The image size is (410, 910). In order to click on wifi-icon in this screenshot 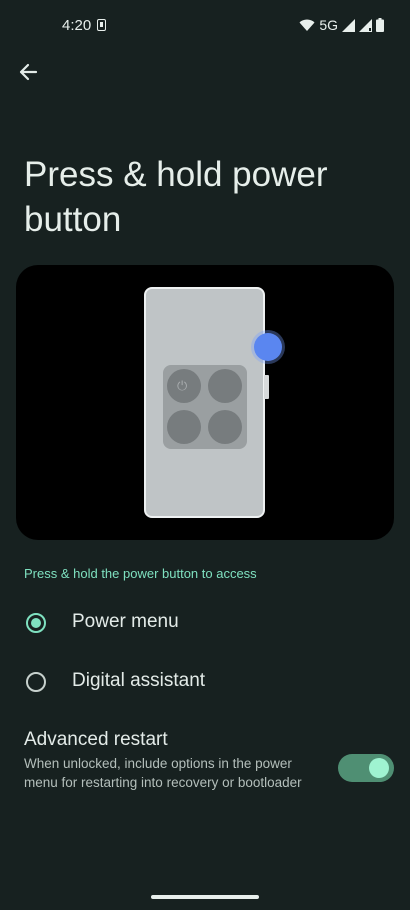, I will do `click(307, 25)`.